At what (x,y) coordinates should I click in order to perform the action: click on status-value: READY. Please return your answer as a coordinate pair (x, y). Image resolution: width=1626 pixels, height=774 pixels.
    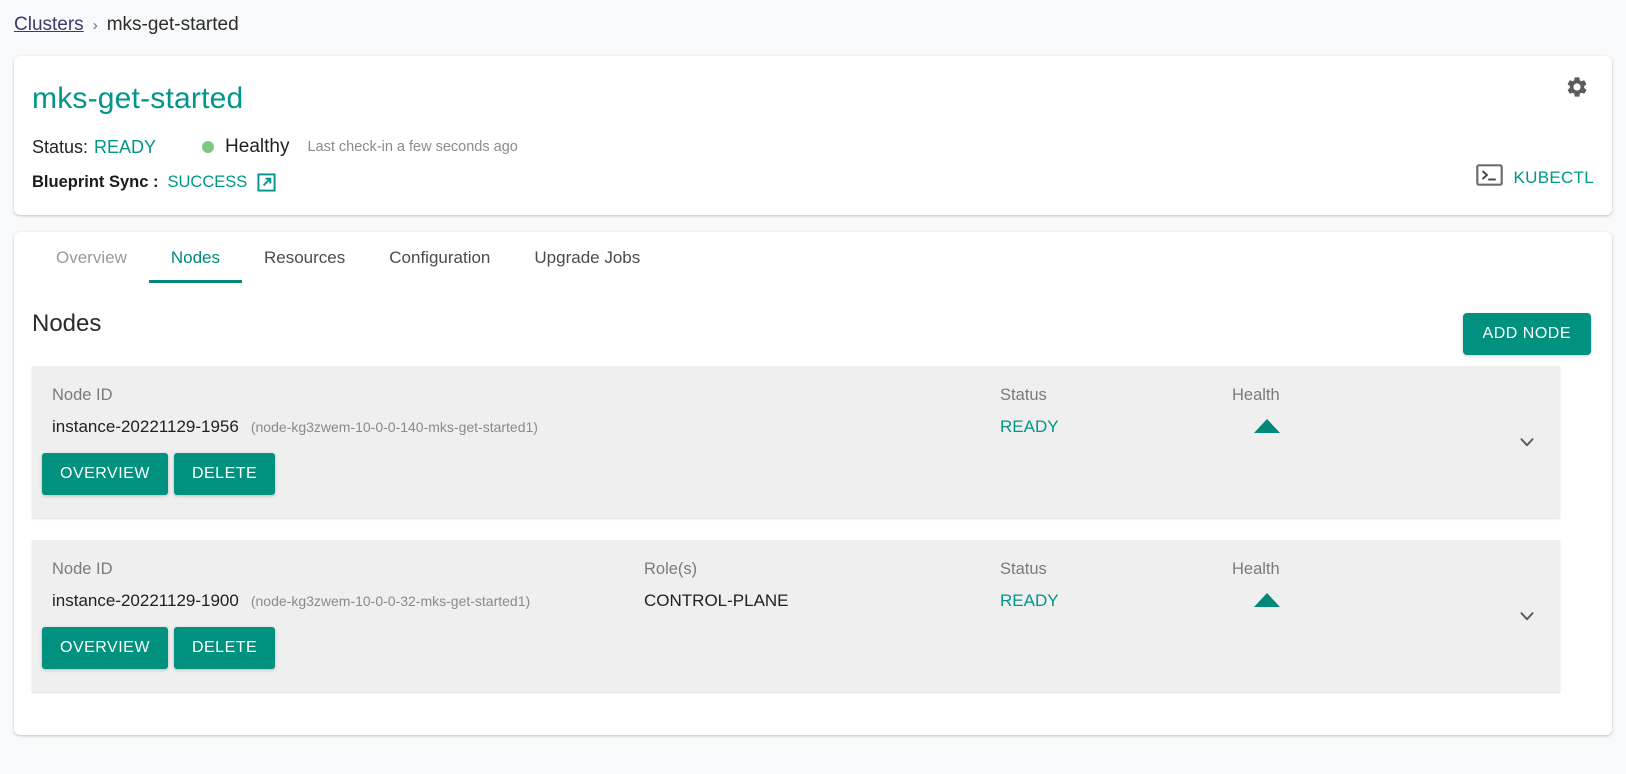
    Looking at the image, I should click on (125, 146).